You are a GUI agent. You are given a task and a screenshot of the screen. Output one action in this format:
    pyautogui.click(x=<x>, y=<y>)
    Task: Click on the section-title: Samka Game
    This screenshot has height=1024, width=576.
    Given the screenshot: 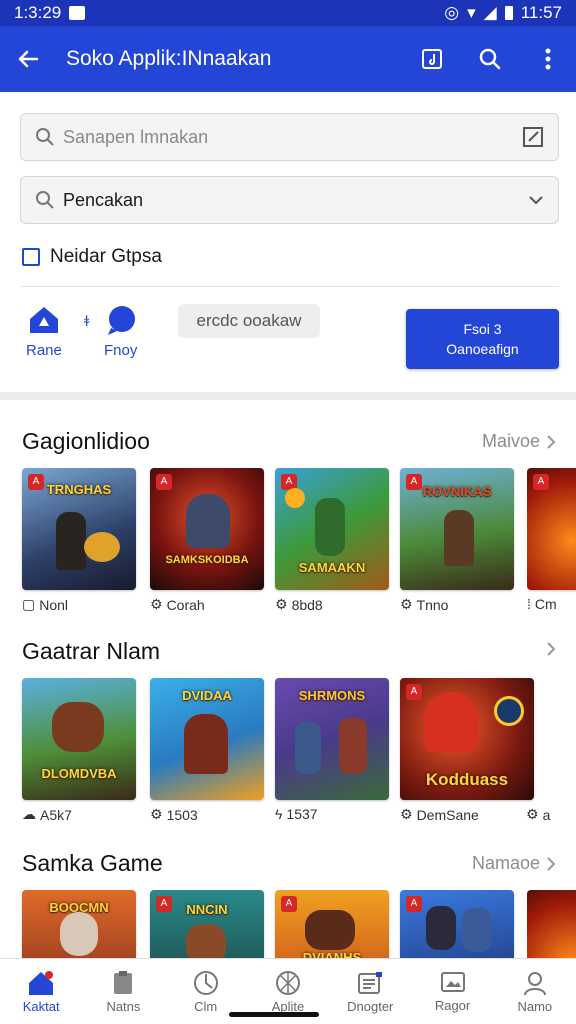 What is the action you would take?
    pyautogui.click(x=92, y=863)
    